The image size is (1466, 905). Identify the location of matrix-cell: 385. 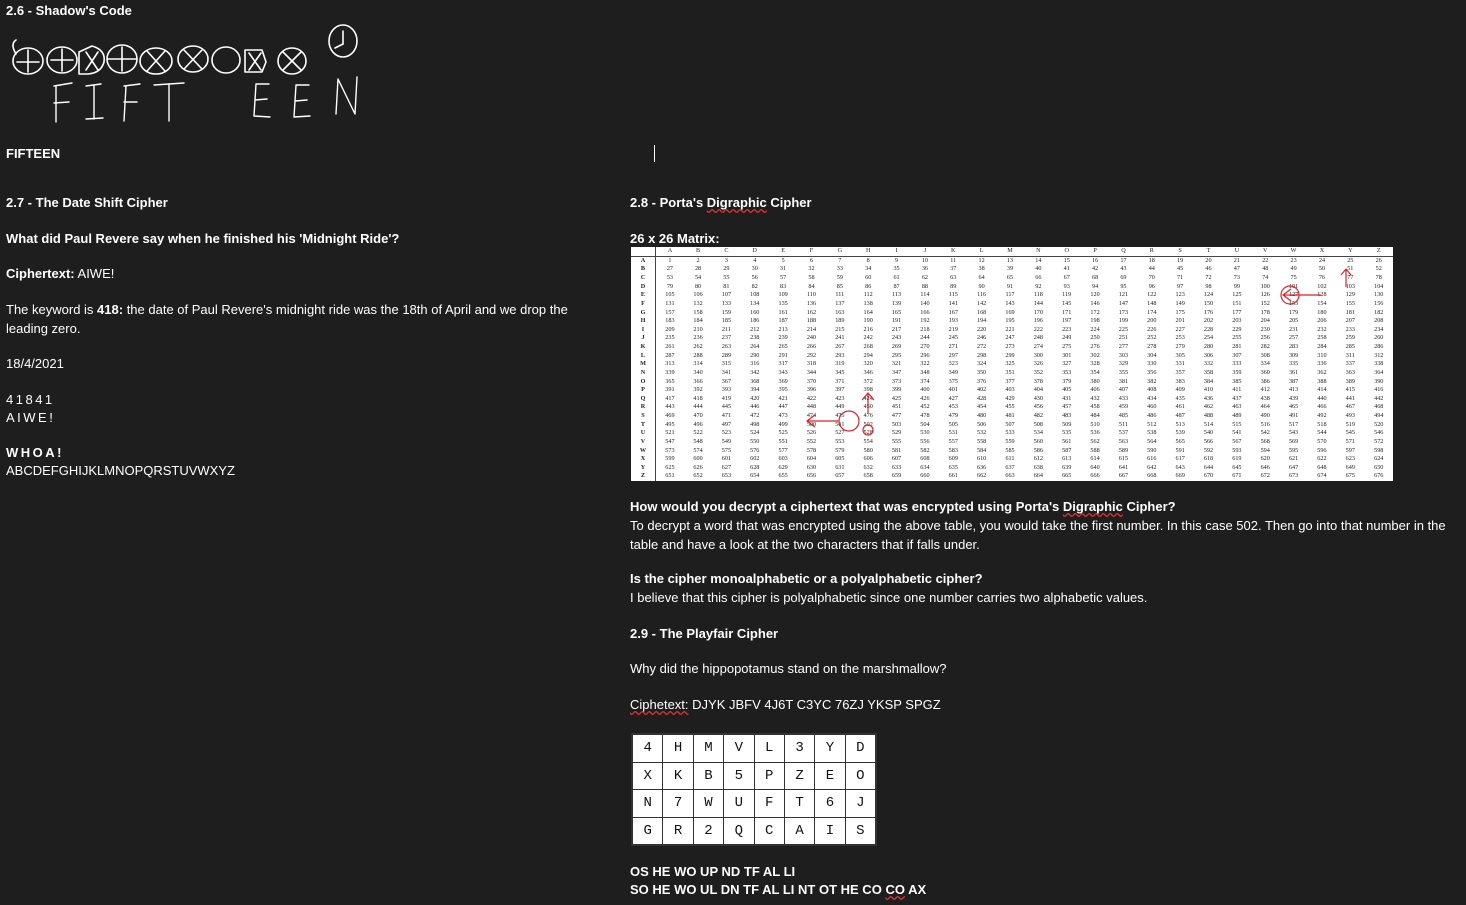
(1237, 381).